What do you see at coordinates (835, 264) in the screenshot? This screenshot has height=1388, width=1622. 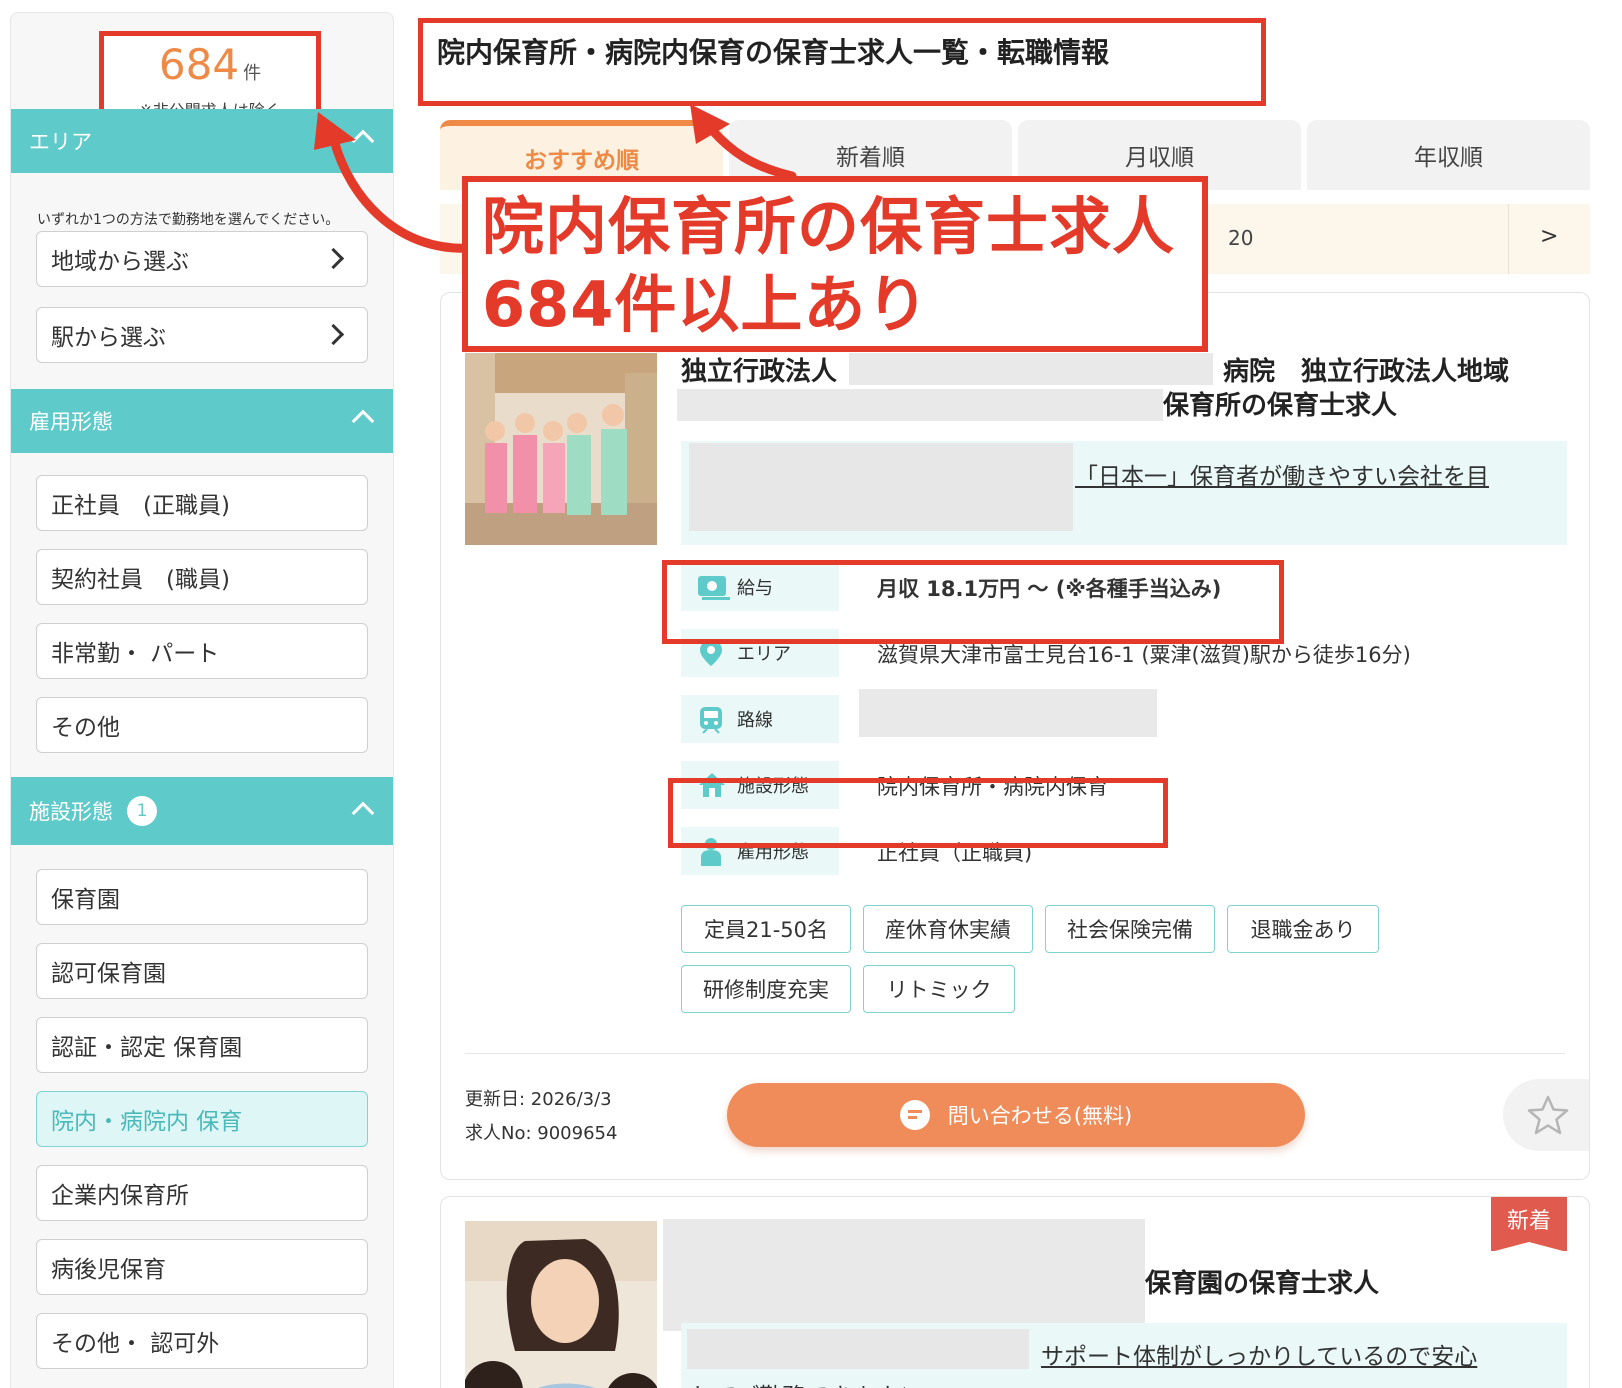 I see `annotation-callout: 院内保育所の保育士求人 684件以上あり` at bounding box center [835, 264].